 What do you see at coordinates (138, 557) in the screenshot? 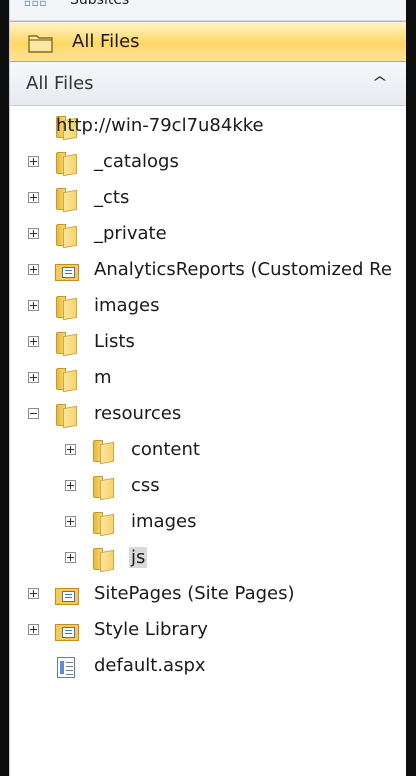
I see `tree-item-label: js` at bounding box center [138, 557].